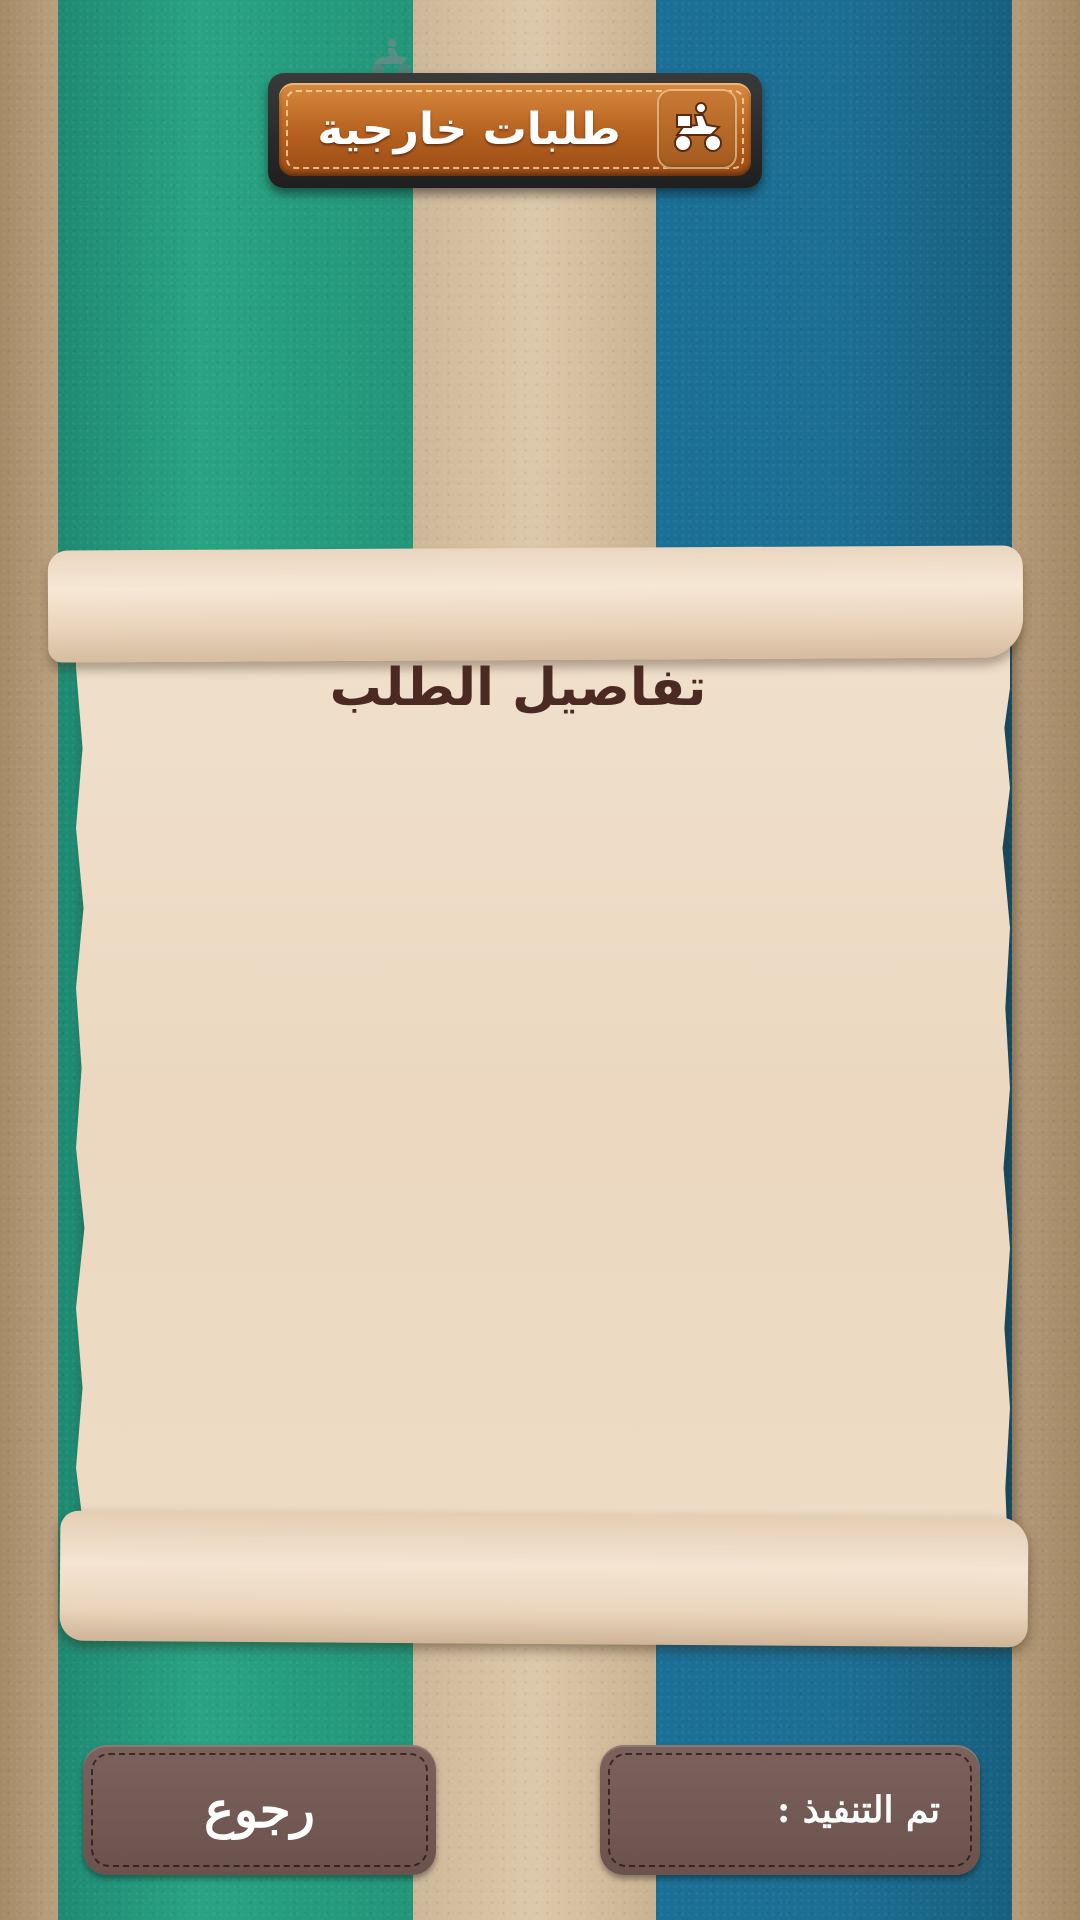  I want to click on back-button-label: رجوع, so click(259, 1809).